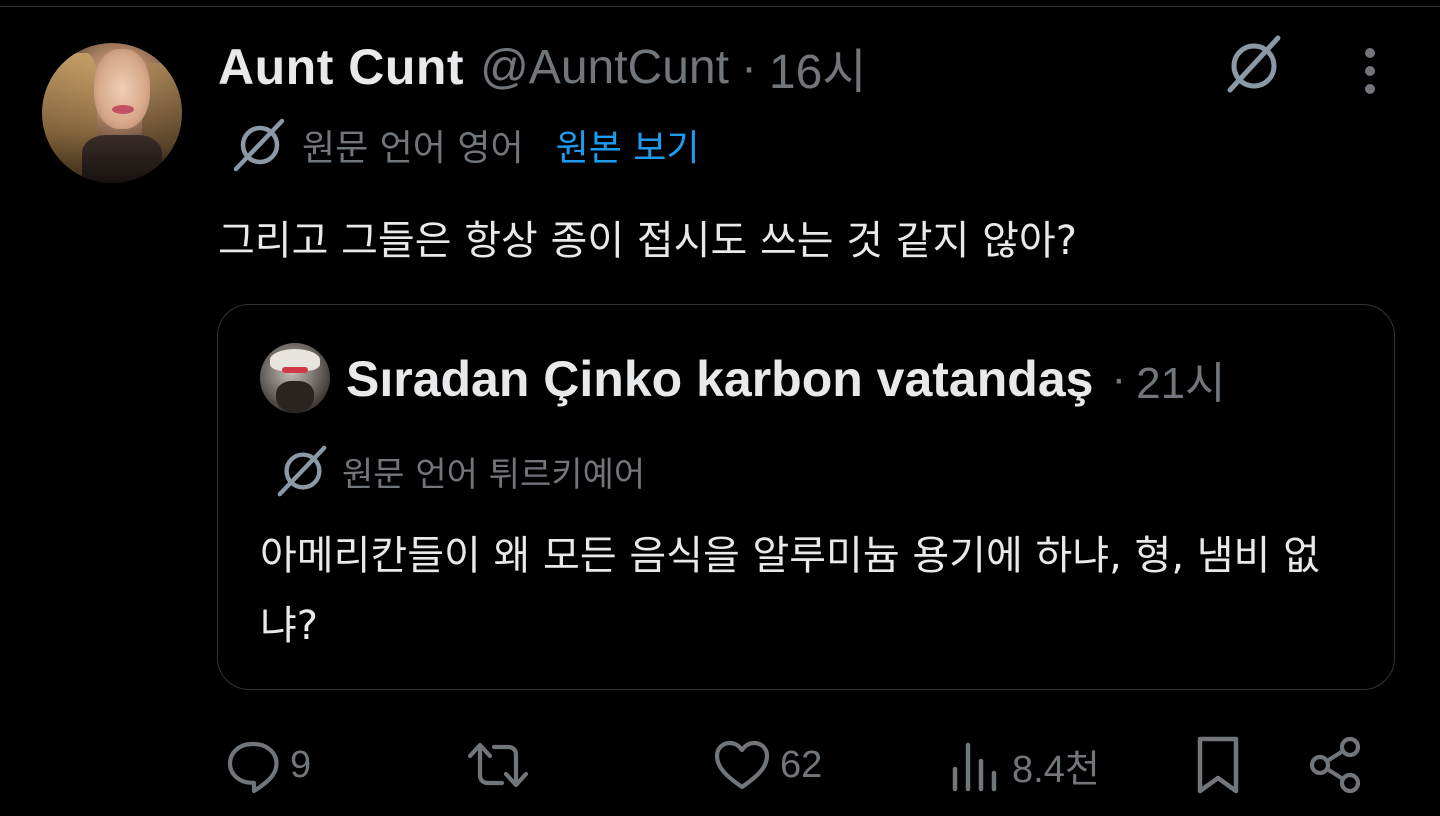  Describe the element at coordinates (742, 765) in the screenshot. I see `heart-icon` at that location.